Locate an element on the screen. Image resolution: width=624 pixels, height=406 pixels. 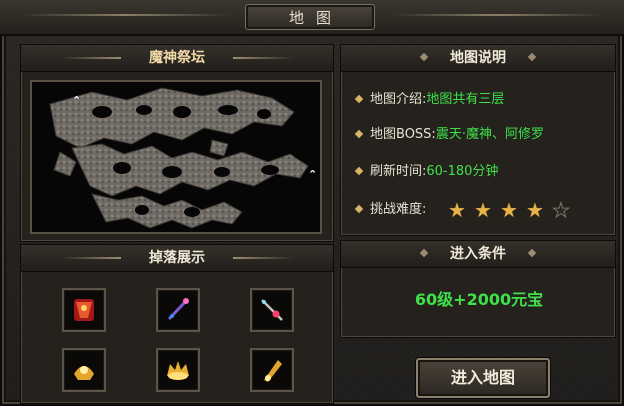
title-bar: 地图 is located at coordinates (312, 18).